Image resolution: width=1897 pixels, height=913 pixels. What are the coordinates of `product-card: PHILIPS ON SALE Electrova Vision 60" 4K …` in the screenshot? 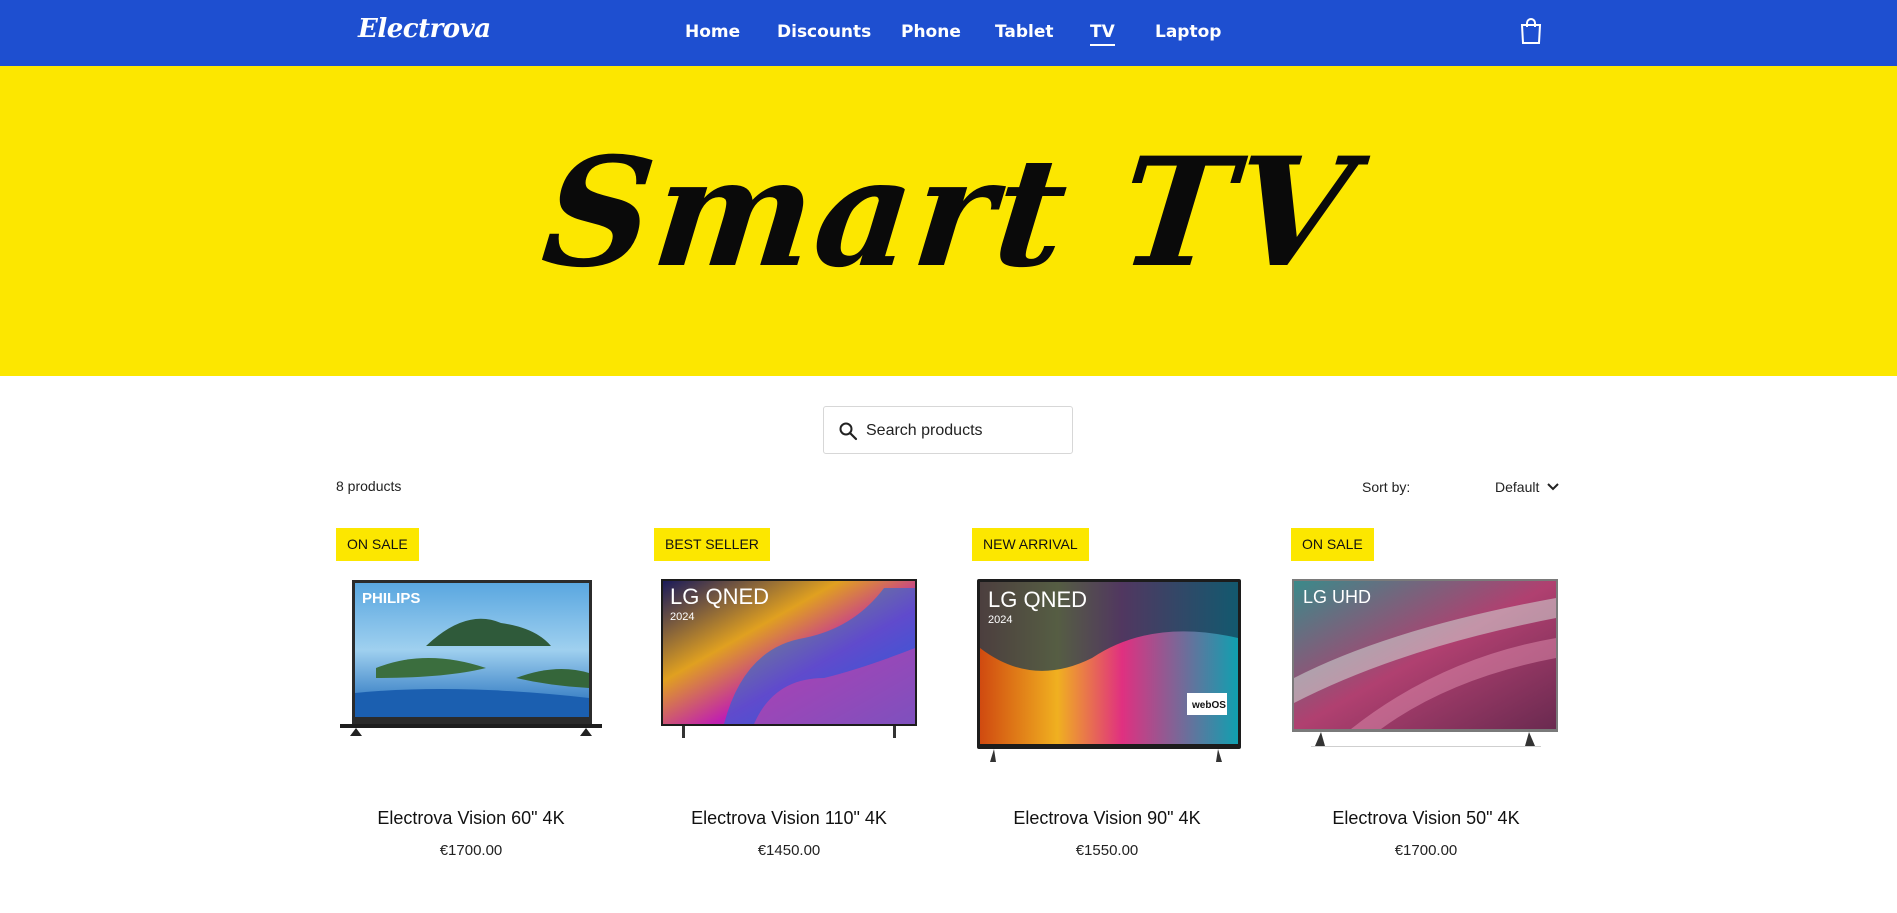 It's located at (471, 698).